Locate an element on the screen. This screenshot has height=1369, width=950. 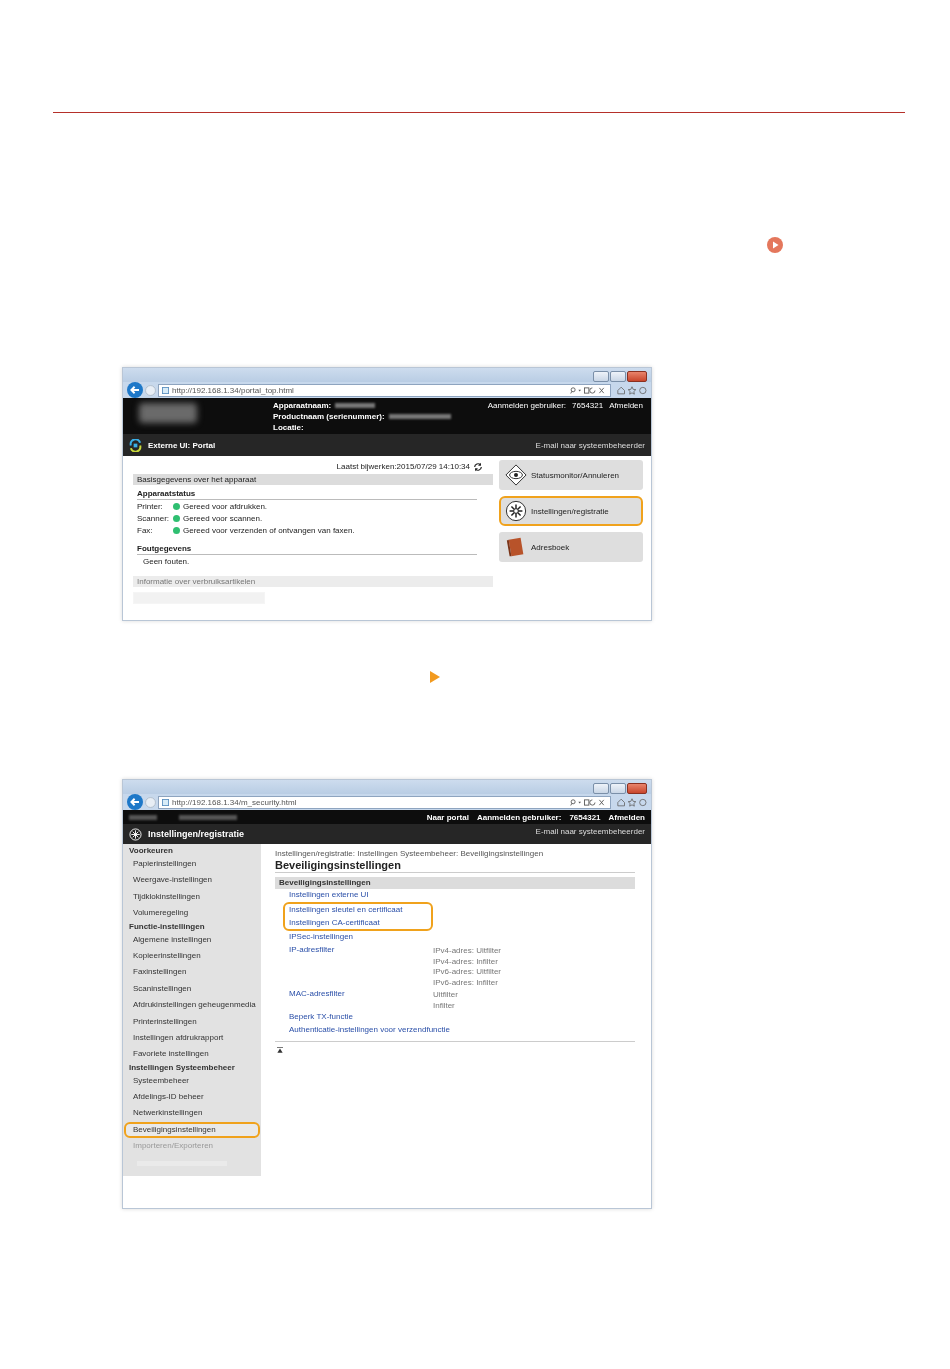
error-text: Geen fouten. is located at coordinates (167, 561).